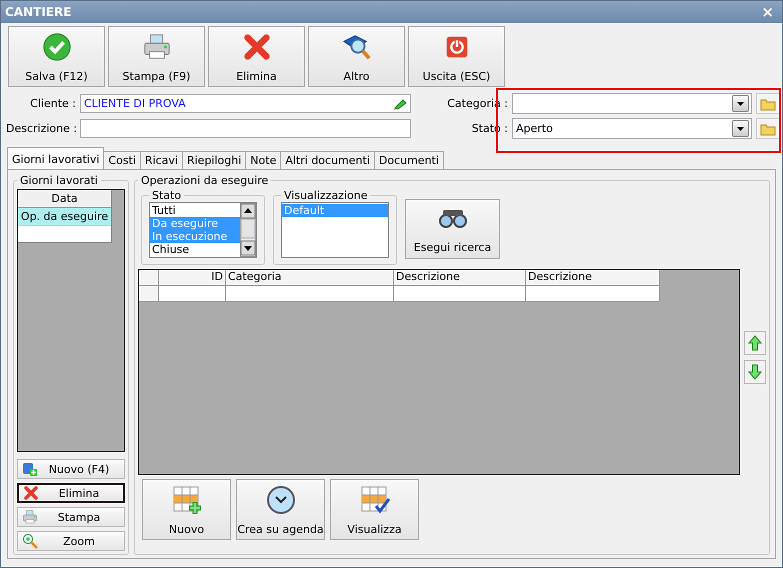 This screenshot has height=568, width=783. What do you see at coordinates (57, 47) in the screenshot?
I see `checkmark-icon` at bounding box center [57, 47].